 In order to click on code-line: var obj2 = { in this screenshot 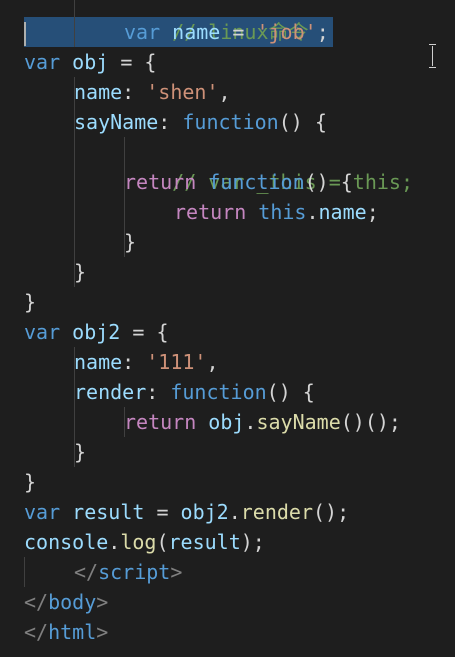, I will do `click(96, 332)`.